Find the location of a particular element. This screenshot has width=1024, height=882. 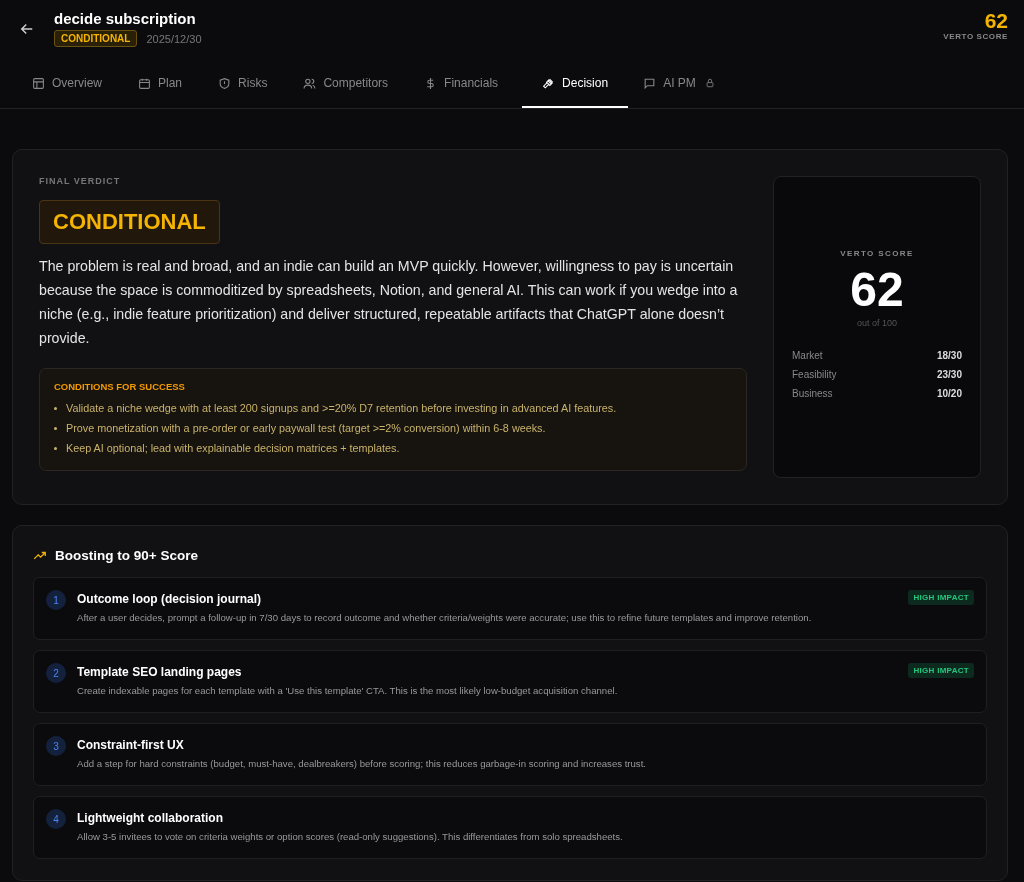

date-text: 2025/12/30 is located at coordinates (174, 38).